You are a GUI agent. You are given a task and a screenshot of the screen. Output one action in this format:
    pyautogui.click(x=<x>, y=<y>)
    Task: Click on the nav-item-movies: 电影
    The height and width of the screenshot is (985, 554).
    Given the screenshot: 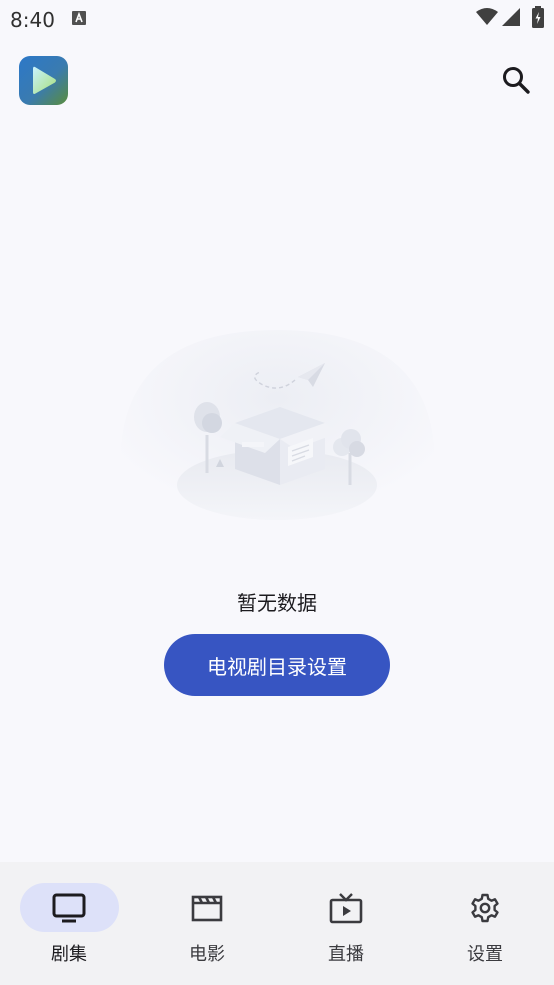 What is the action you would take?
    pyautogui.click(x=207, y=923)
    